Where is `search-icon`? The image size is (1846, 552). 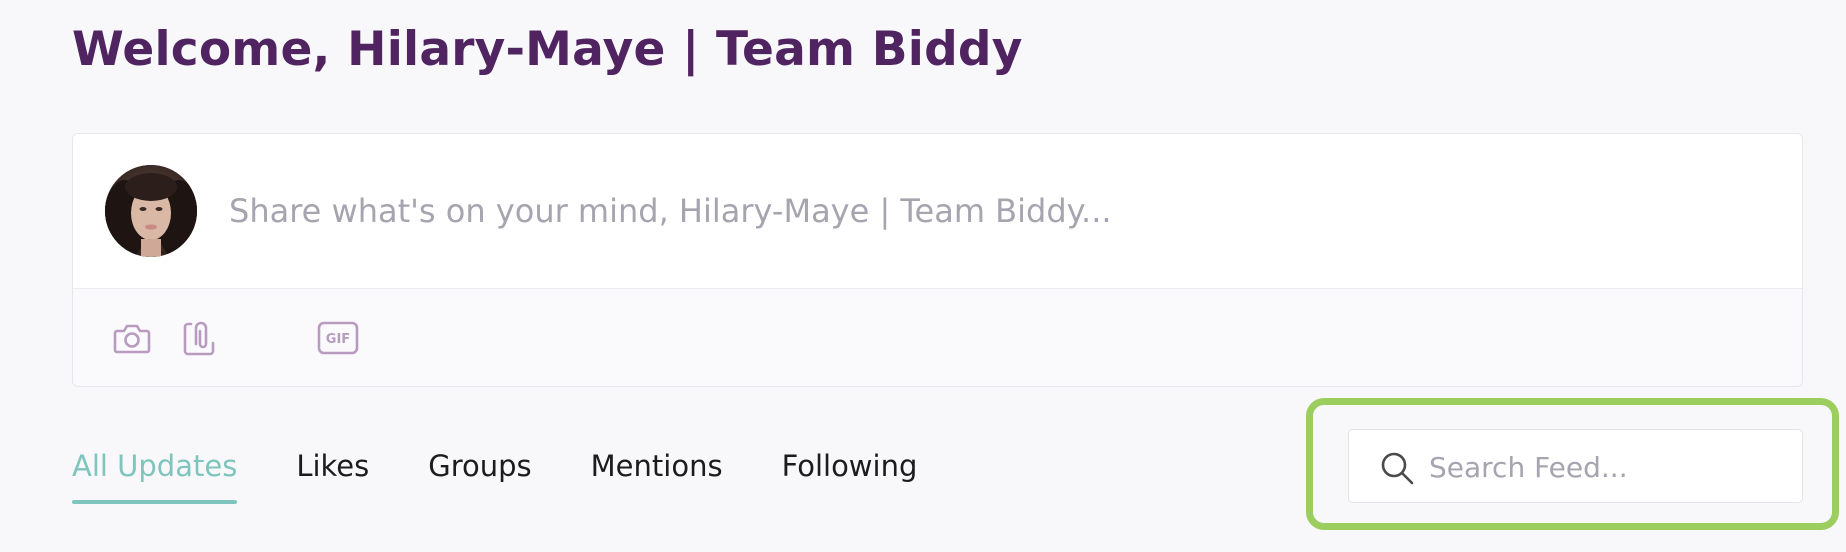 search-icon is located at coordinates (1397, 468).